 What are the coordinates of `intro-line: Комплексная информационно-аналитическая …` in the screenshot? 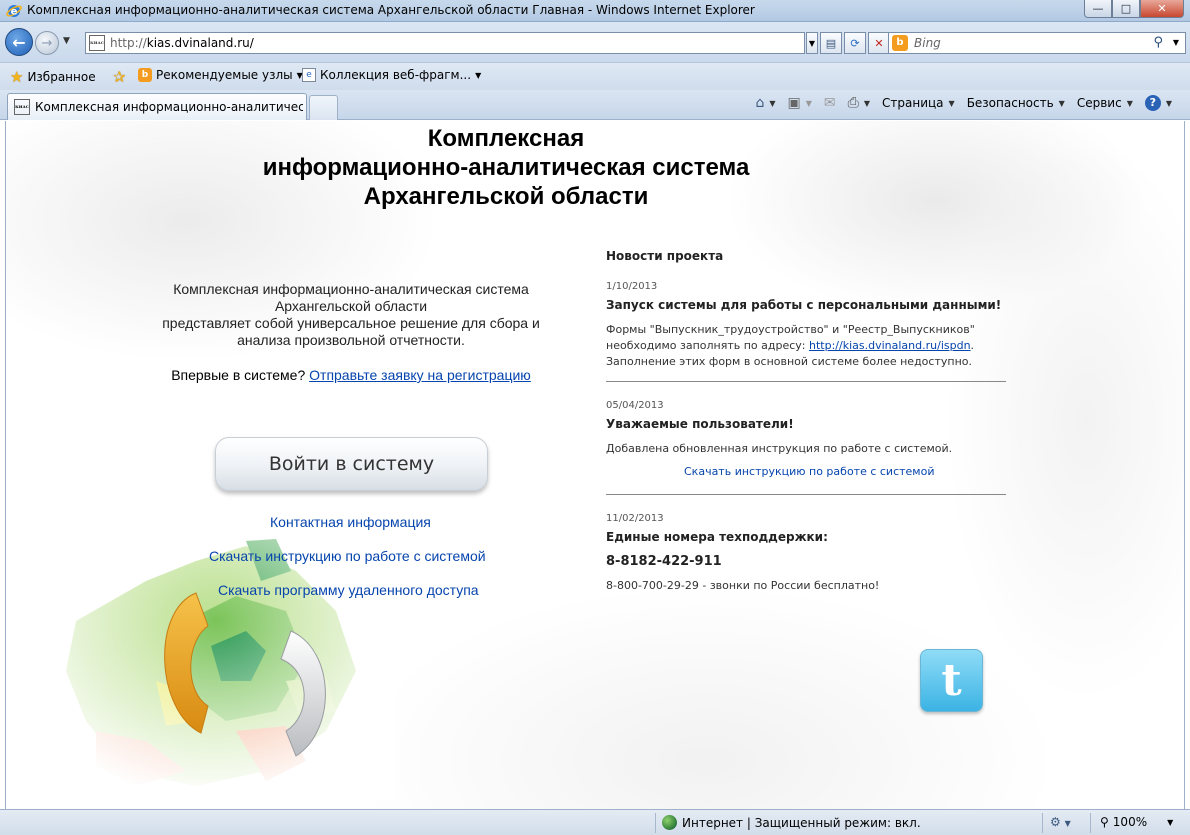 It's located at (351, 289).